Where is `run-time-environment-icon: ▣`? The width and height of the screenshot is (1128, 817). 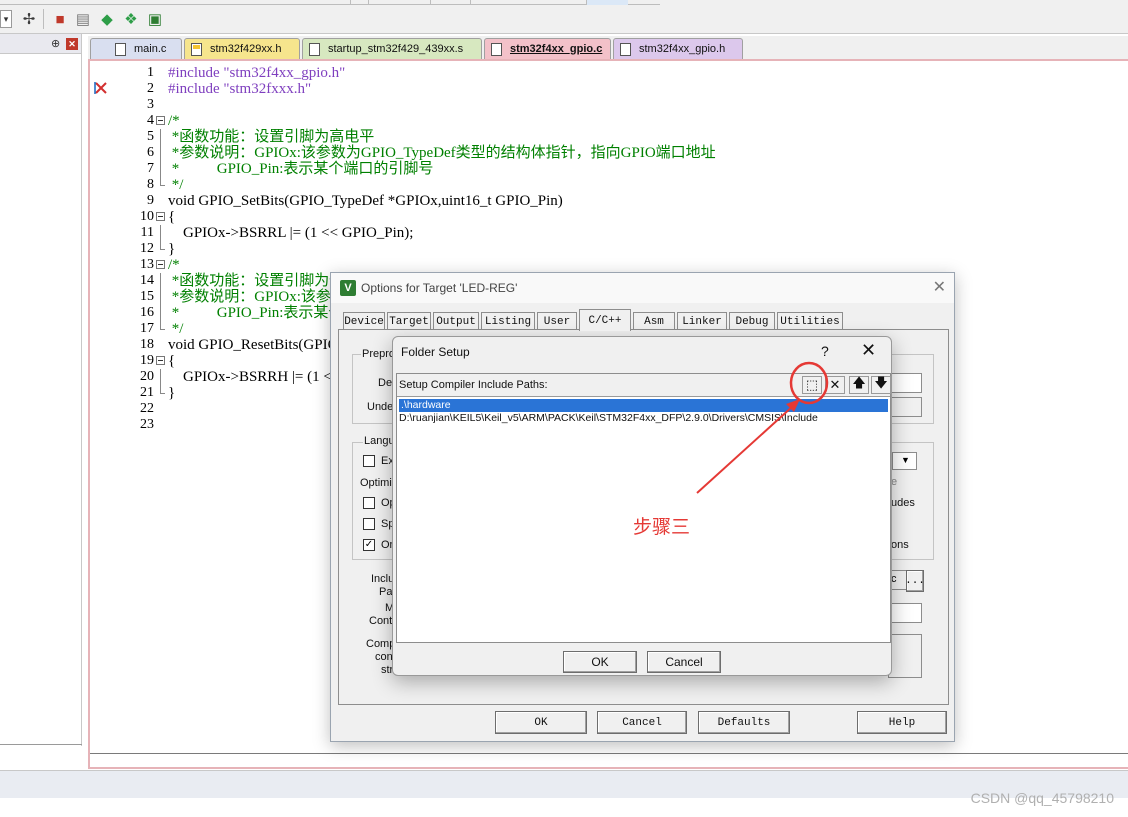 run-time-environment-icon: ▣ is located at coordinates (155, 19).